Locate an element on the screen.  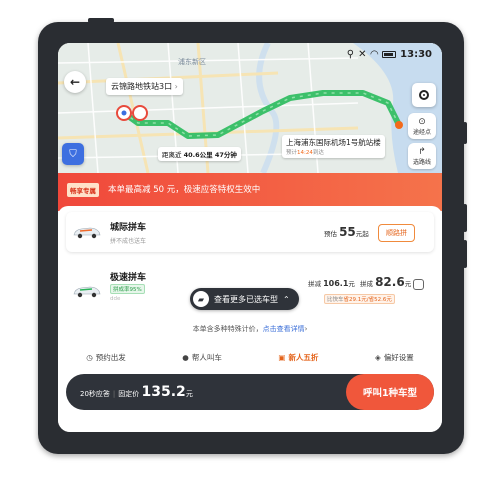
ride-title: 城际拼车 is located at coordinates (128, 228).